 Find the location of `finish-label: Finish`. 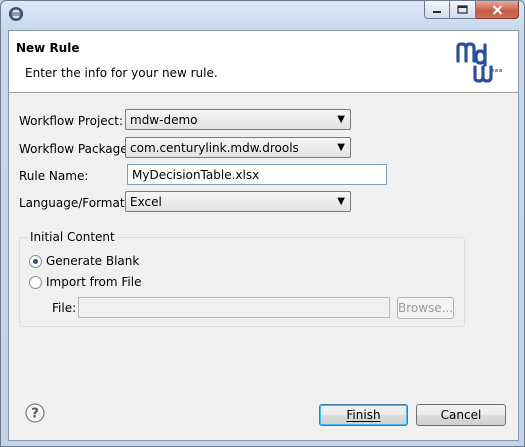

finish-label: Finish is located at coordinates (363, 415).